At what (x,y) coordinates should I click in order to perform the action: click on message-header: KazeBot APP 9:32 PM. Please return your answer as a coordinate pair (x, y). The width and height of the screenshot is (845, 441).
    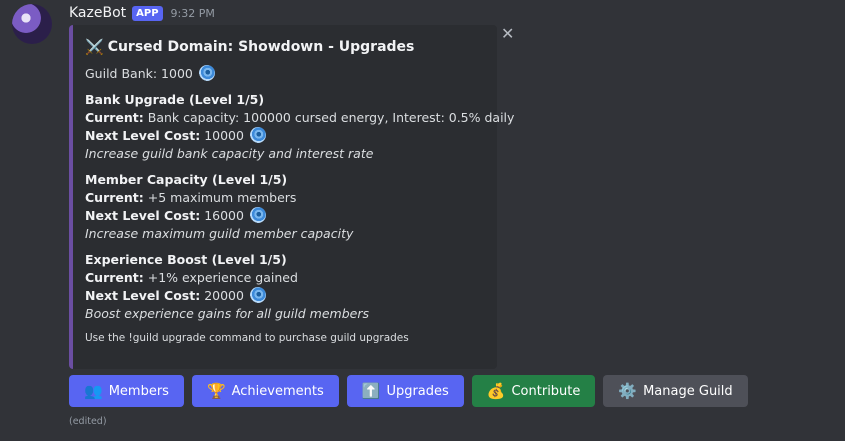
    Looking at the image, I should click on (142, 13).